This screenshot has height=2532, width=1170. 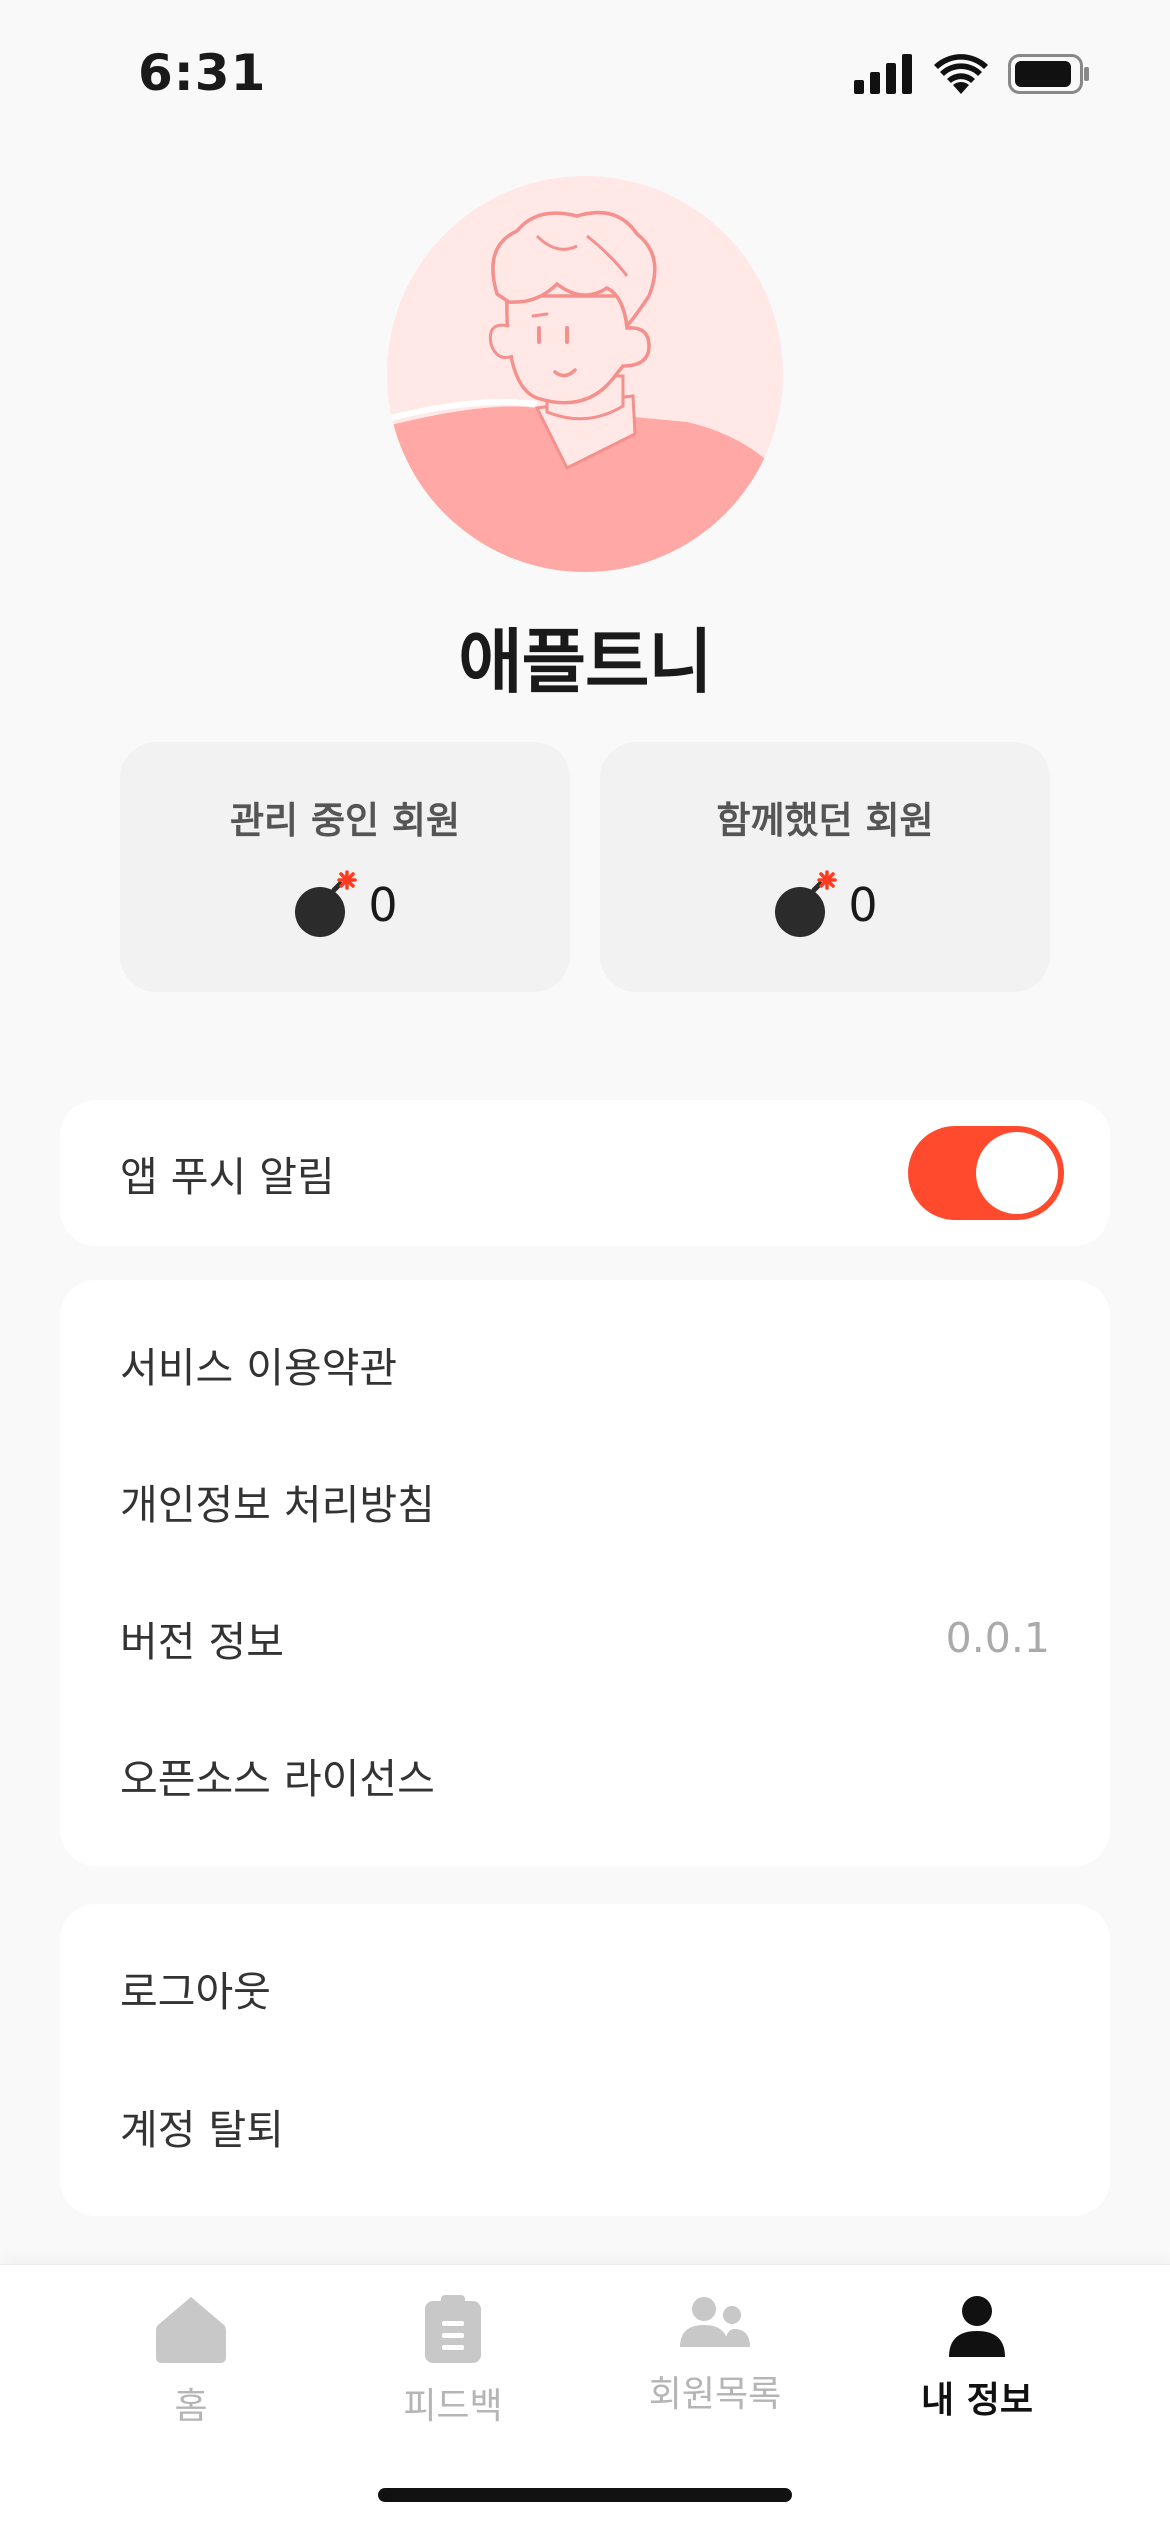 I want to click on past-members-card: 함께했던 회원 0, so click(x=825, y=867).